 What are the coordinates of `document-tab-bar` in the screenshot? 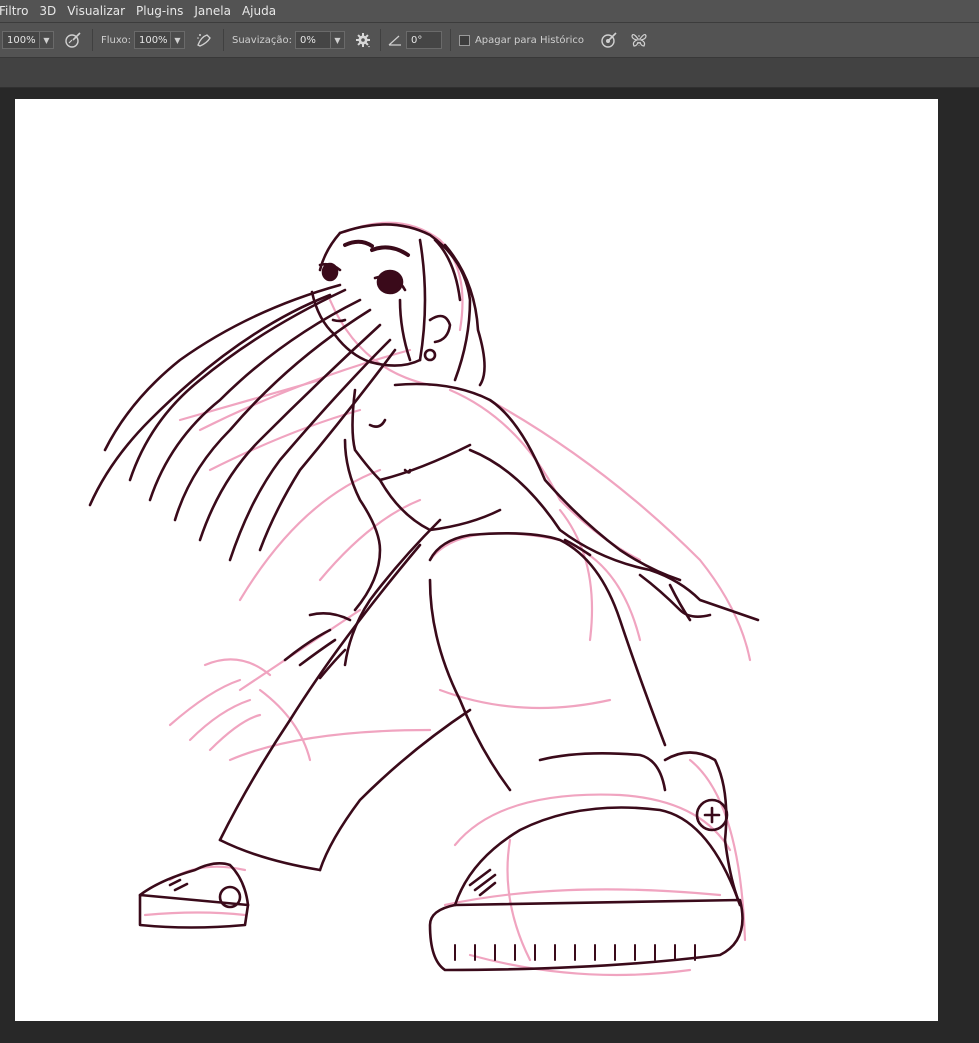 It's located at (489, 73).